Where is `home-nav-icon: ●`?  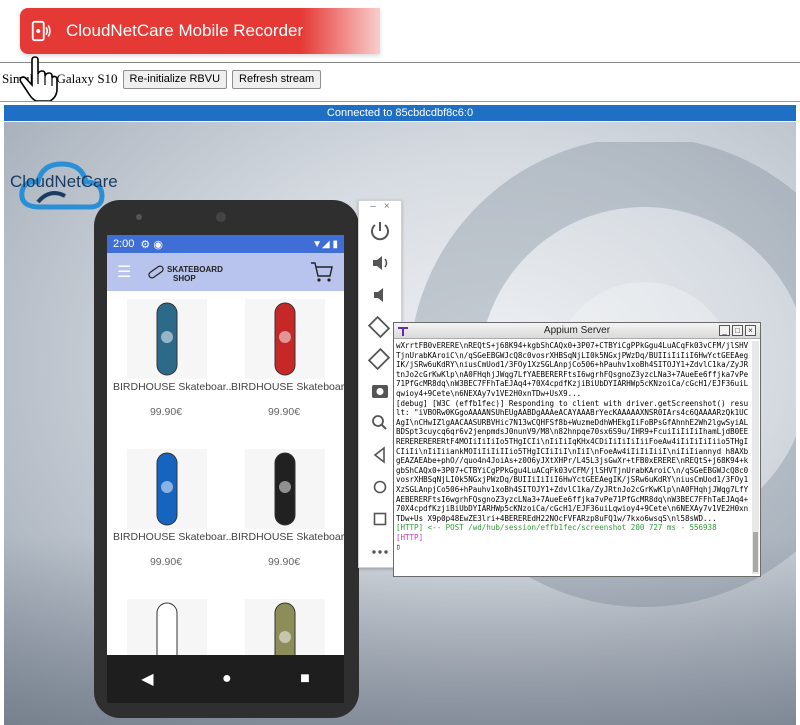 home-nav-icon: ● is located at coordinates (227, 679).